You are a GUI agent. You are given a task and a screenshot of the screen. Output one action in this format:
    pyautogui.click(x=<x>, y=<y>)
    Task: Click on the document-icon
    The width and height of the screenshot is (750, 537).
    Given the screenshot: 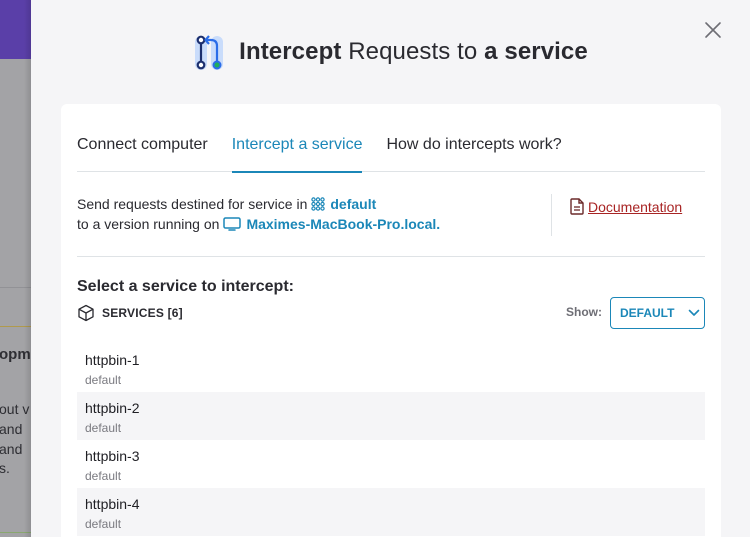 What is the action you would take?
    pyautogui.click(x=577, y=206)
    